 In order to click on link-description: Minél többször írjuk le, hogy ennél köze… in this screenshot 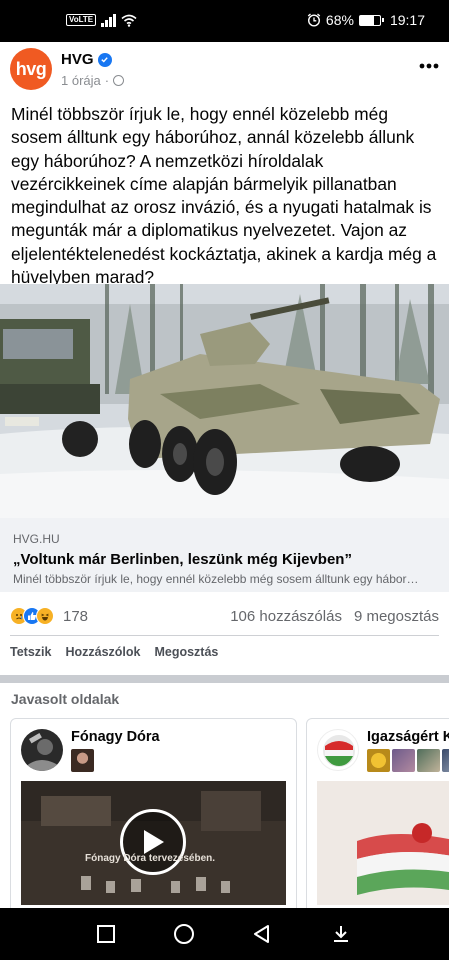, I will do `click(216, 579)`.